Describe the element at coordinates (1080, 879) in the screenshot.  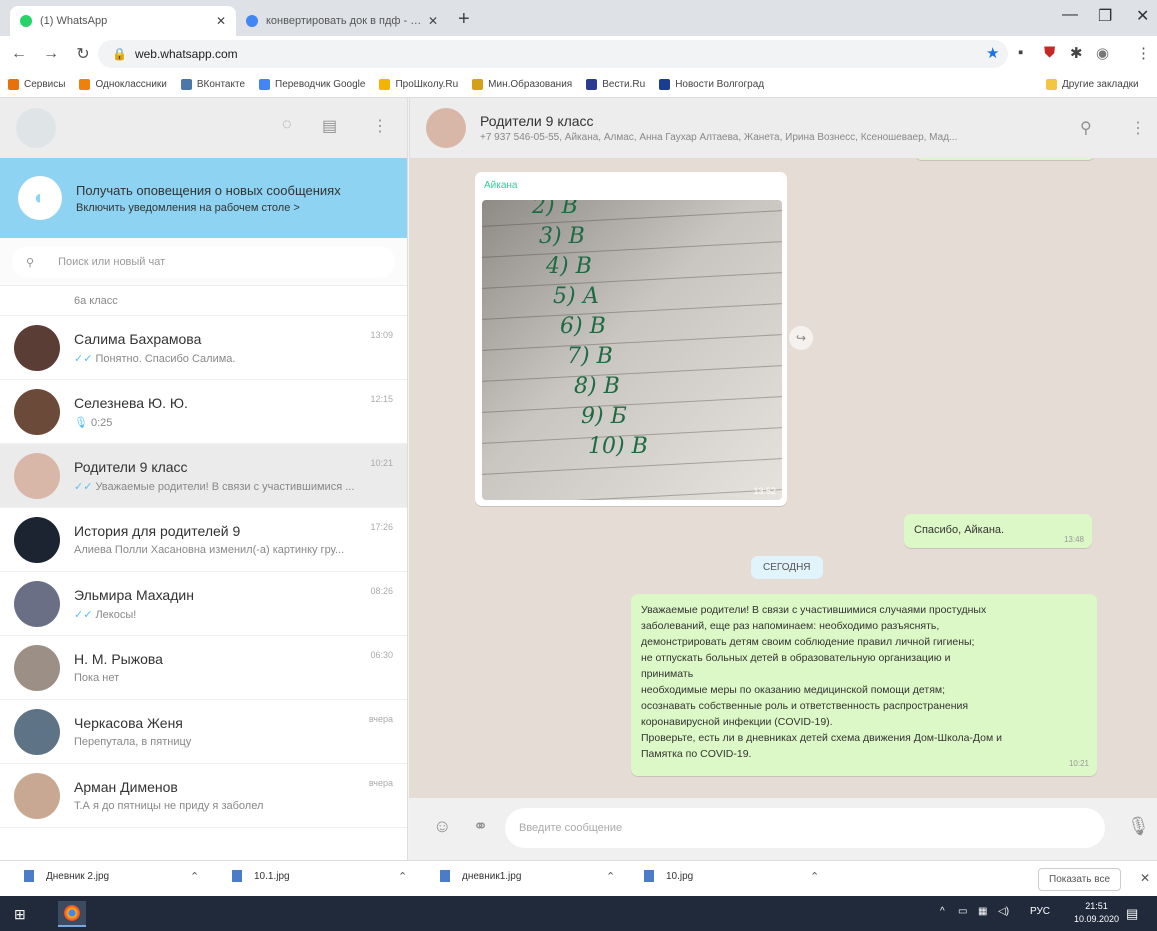
I see `show-all-button: Показать все` at that location.